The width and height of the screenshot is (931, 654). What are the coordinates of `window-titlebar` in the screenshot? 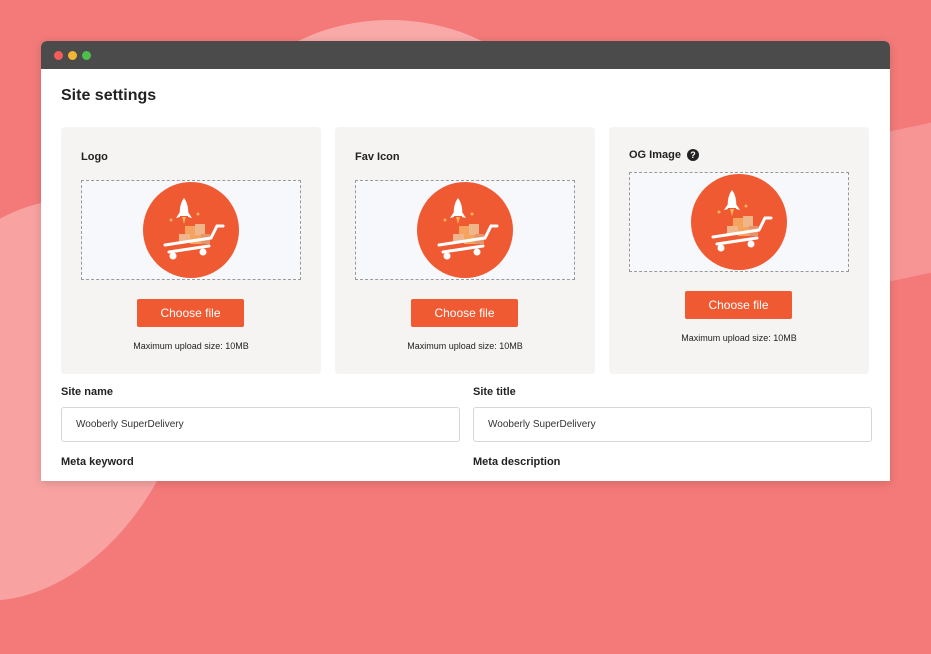 It's located at (465, 55).